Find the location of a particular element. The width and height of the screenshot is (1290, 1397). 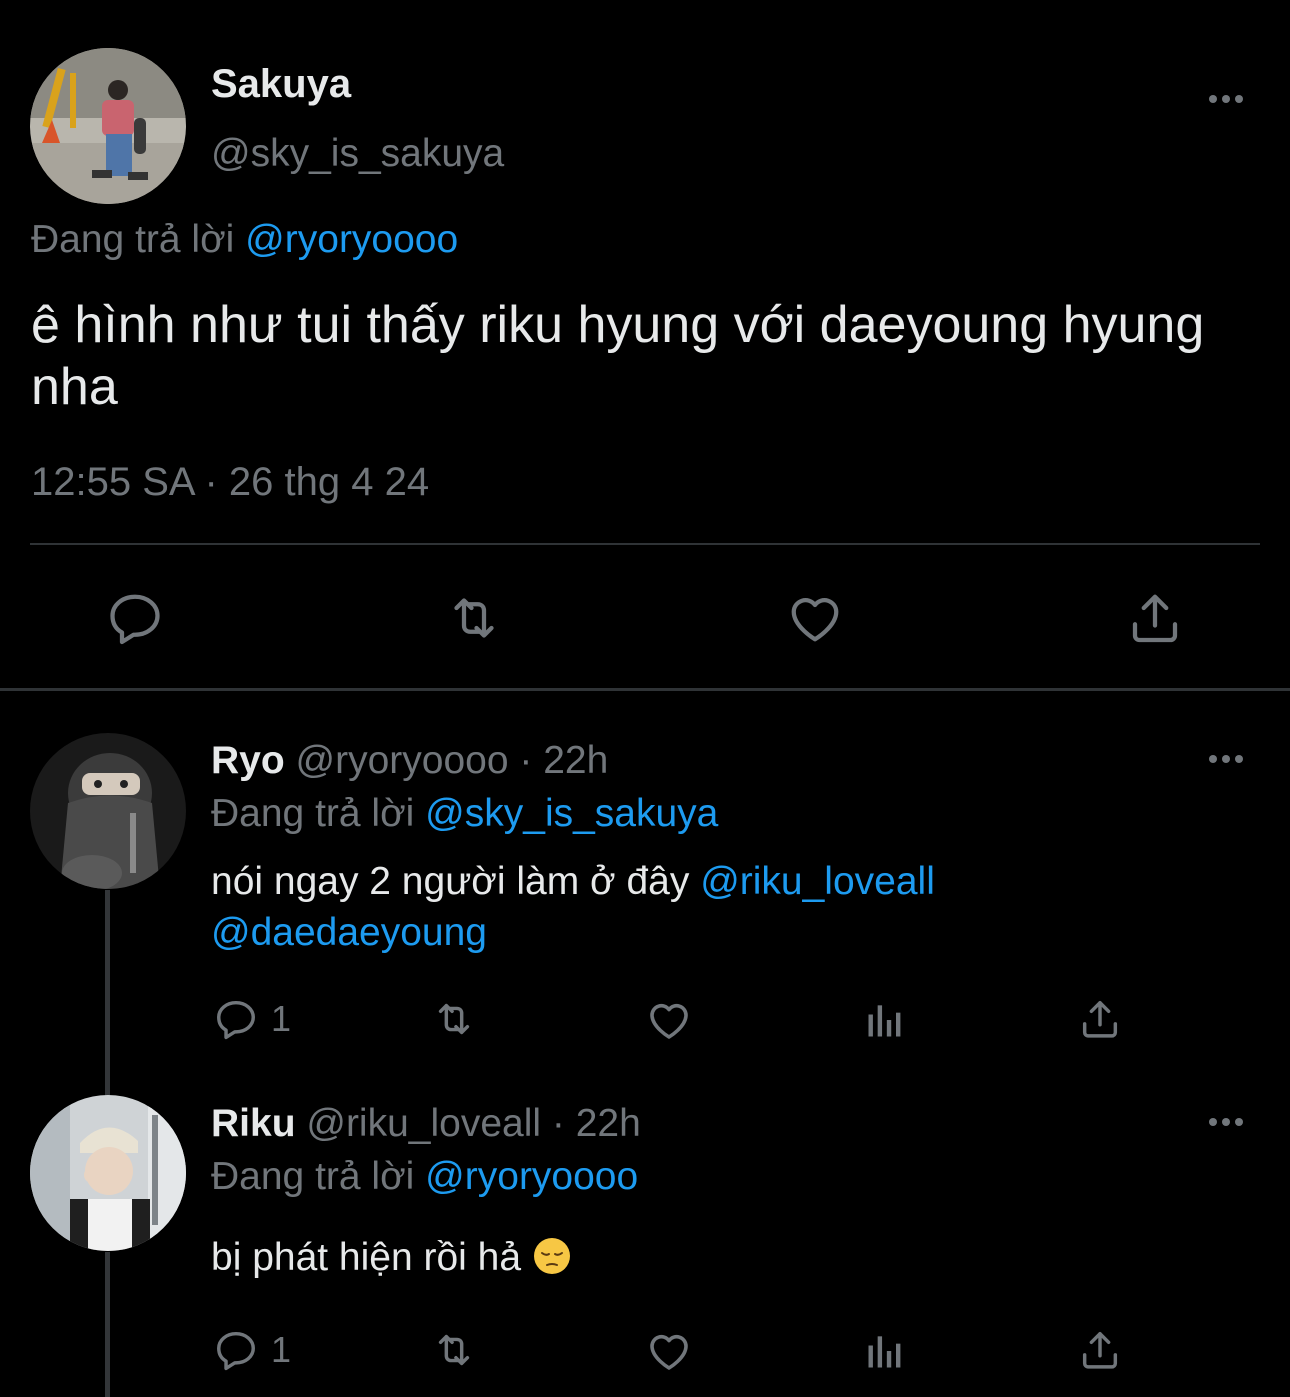

avatar-ryo is located at coordinates (108, 811).